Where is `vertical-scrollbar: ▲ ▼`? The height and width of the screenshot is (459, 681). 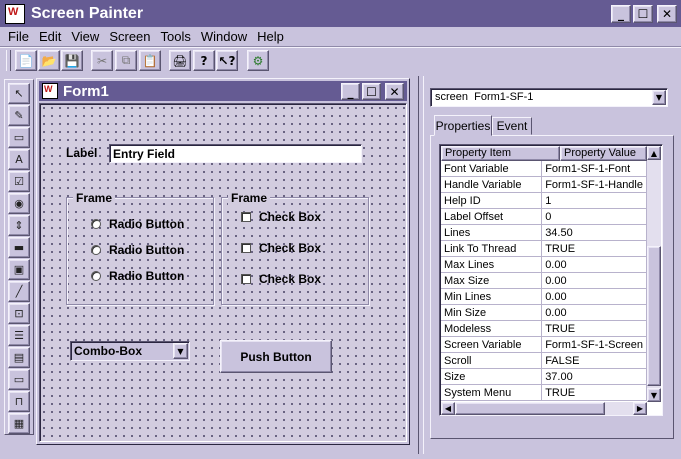
vertical-scrollbar: ▲ ▼ is located at coordinates (654, 274).